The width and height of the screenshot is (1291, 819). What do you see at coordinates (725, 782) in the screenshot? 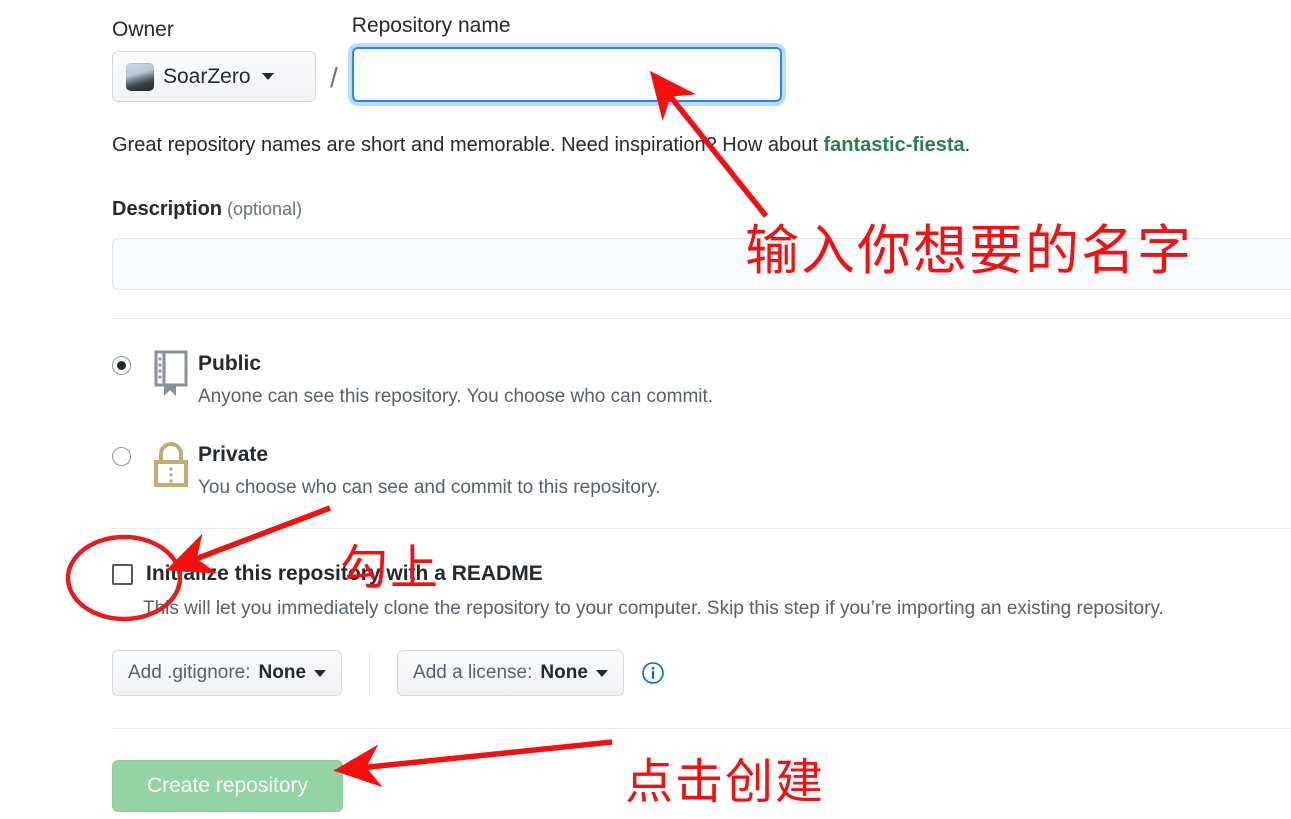
I see `annotation-label-create: 点击创建` at bounding box center [725, 782].